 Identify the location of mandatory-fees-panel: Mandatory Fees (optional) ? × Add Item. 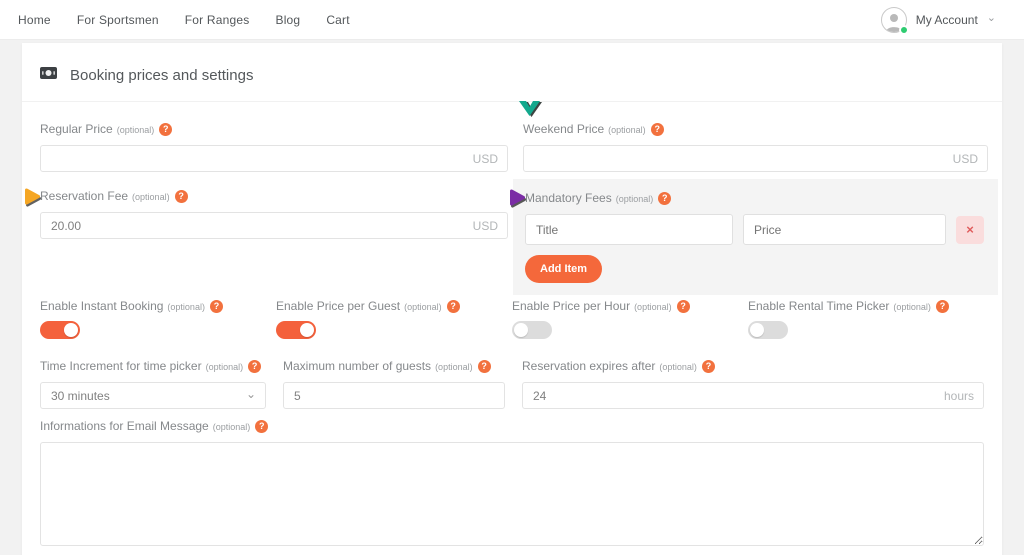
(754, 237).